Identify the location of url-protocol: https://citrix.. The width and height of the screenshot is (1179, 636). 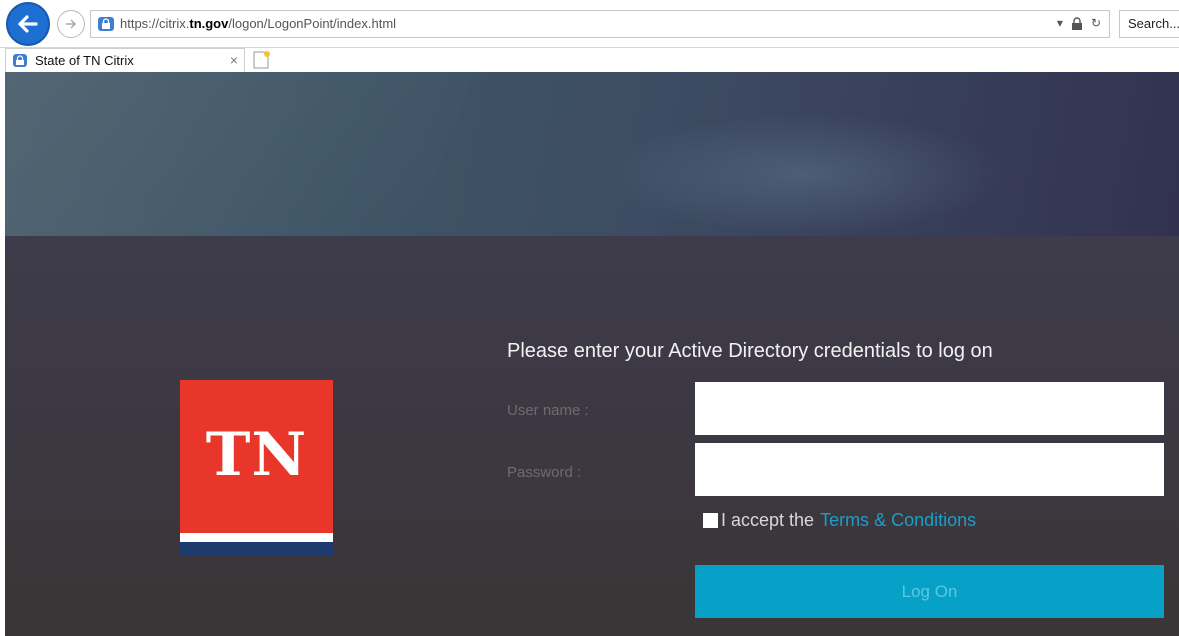
(155, 23).